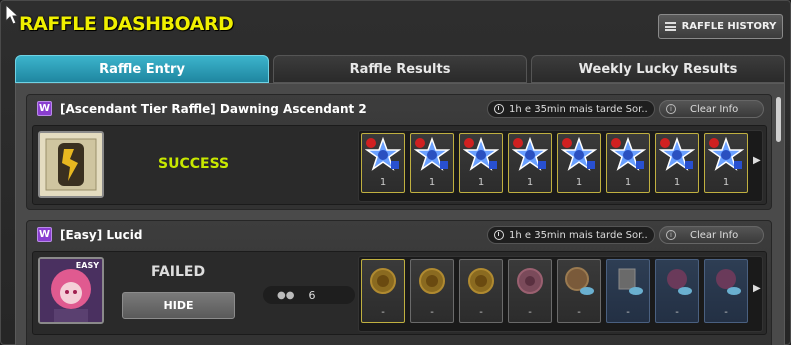 The height and width of the screenshot is (345, 791). Describe the element at coordinates (71, 290) in the screenshot. I see `boss-portrait: EASY` at that location.